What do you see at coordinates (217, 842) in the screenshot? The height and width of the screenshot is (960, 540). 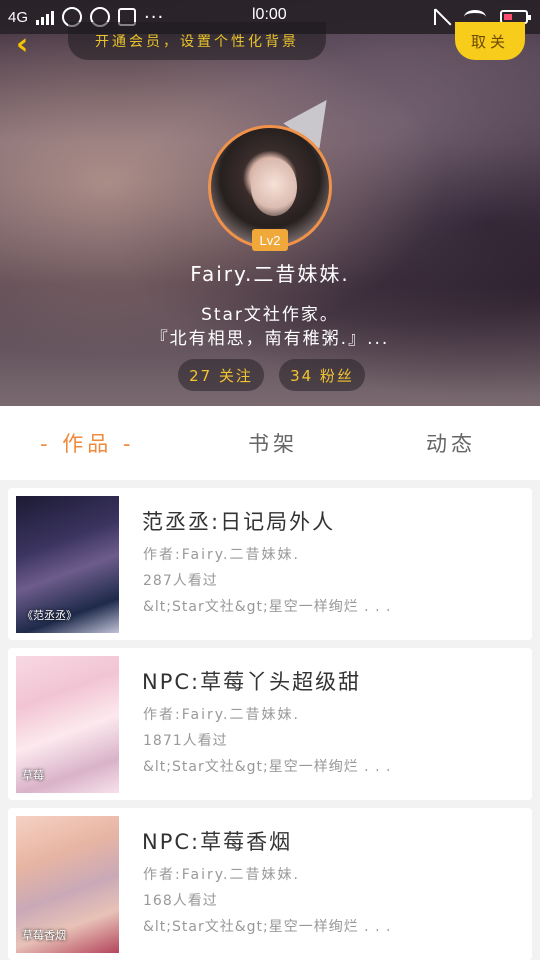 I see `book-title: NPC:草莓香烟` at bounding box center [217, 842].